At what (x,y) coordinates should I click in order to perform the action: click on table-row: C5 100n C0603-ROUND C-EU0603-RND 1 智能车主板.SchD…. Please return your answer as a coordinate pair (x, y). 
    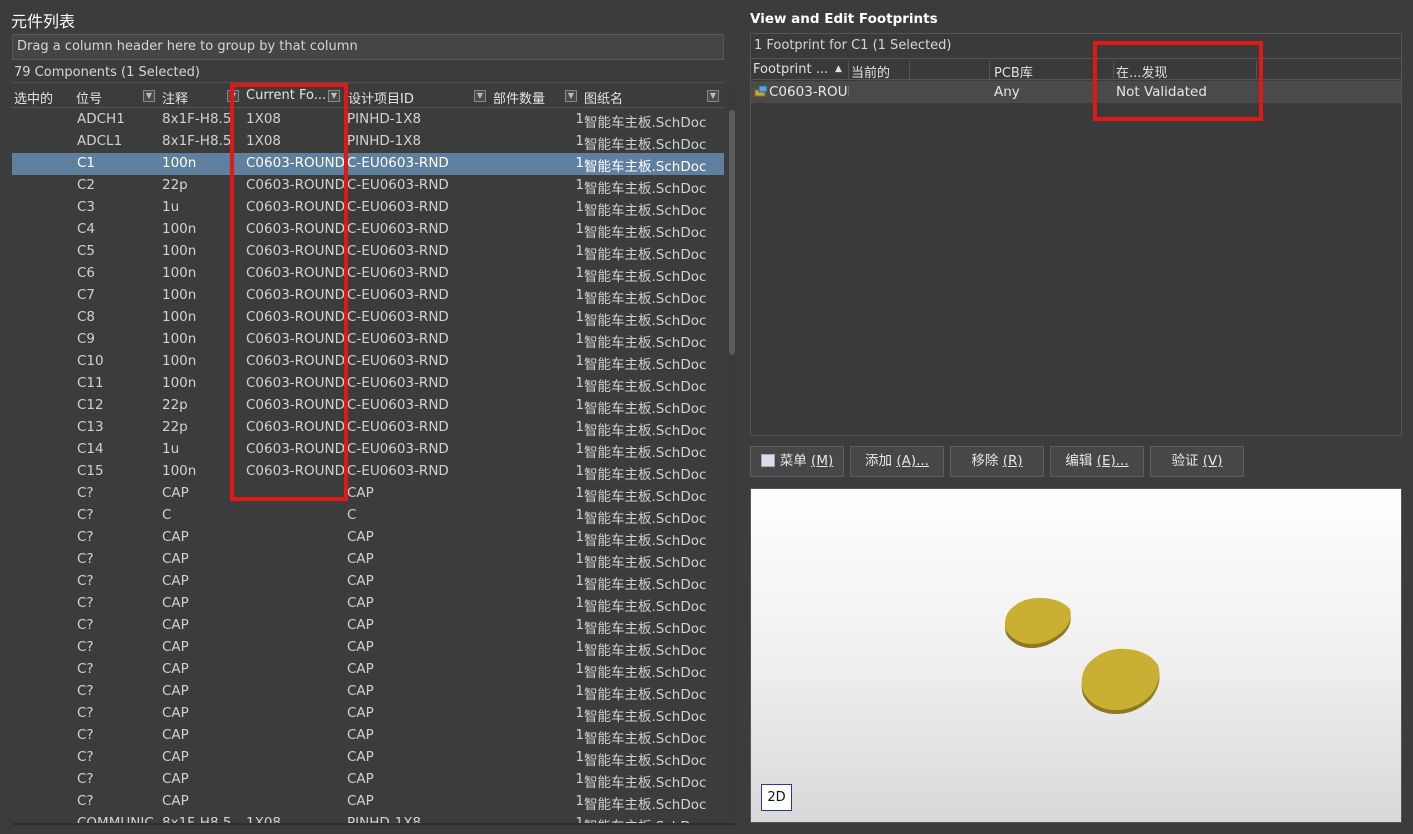
    Looking at the image, I should click on (368, 252).